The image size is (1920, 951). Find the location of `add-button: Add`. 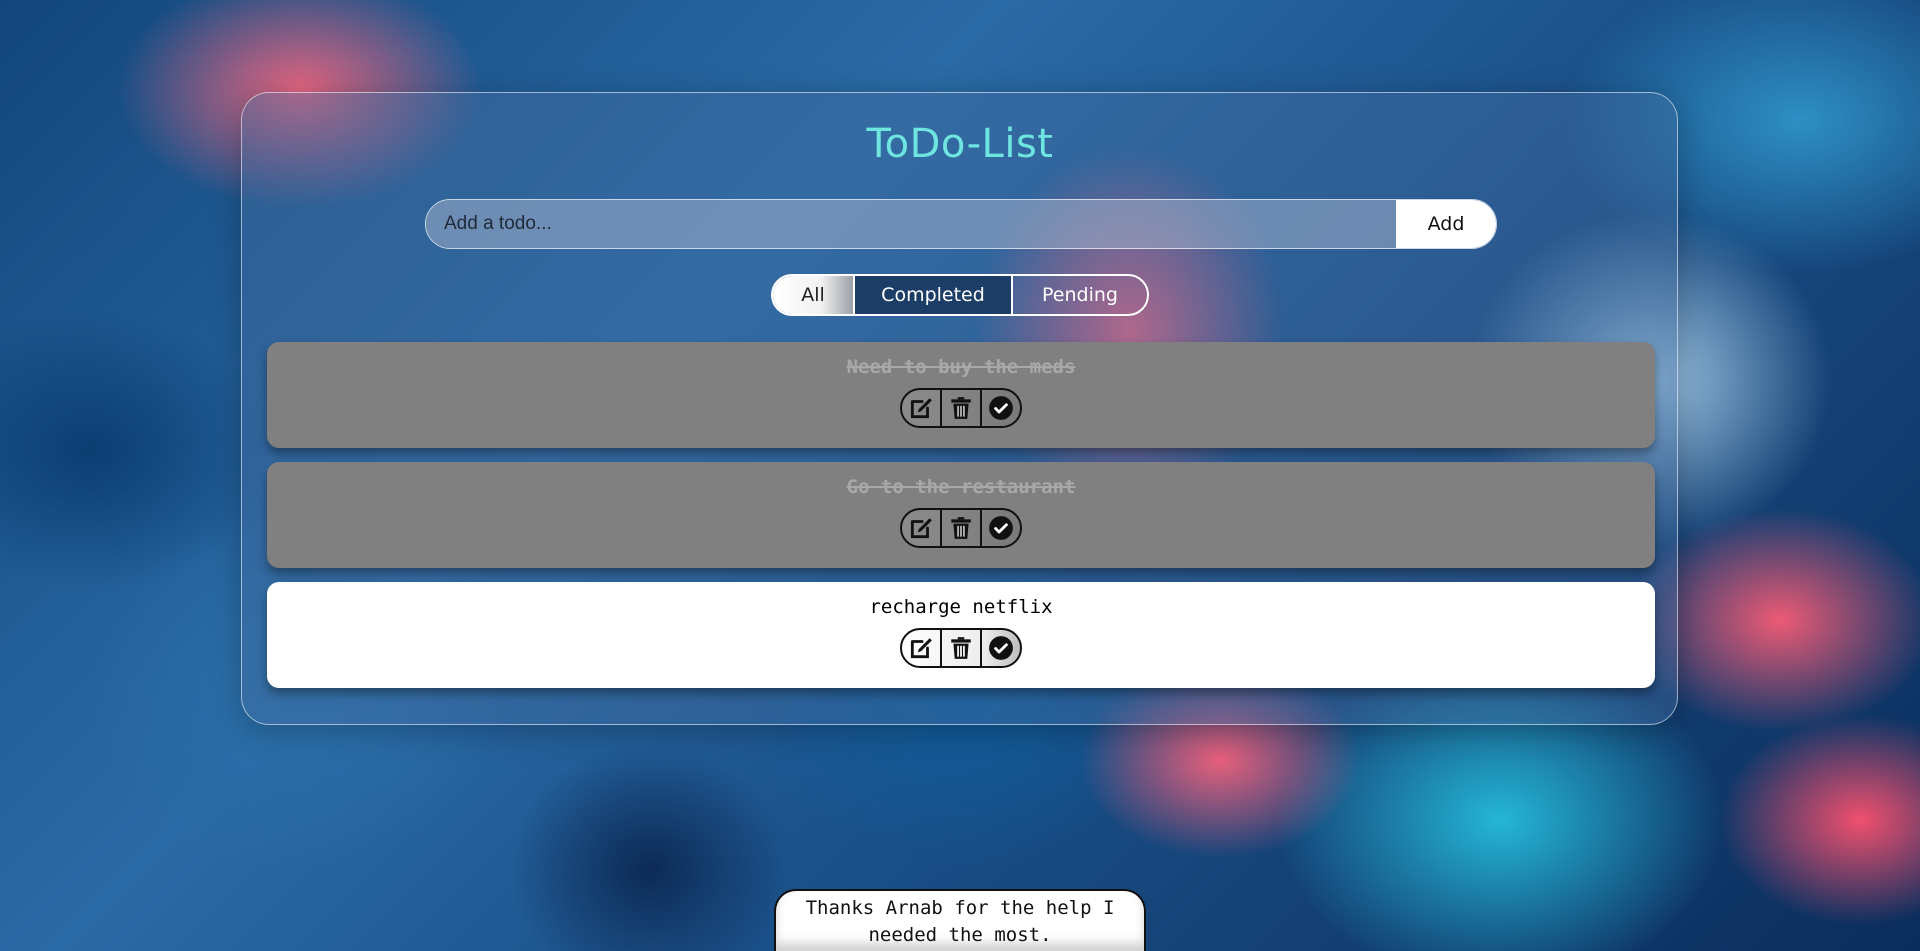

add-button: Add is located at coordinates (1446, 224).